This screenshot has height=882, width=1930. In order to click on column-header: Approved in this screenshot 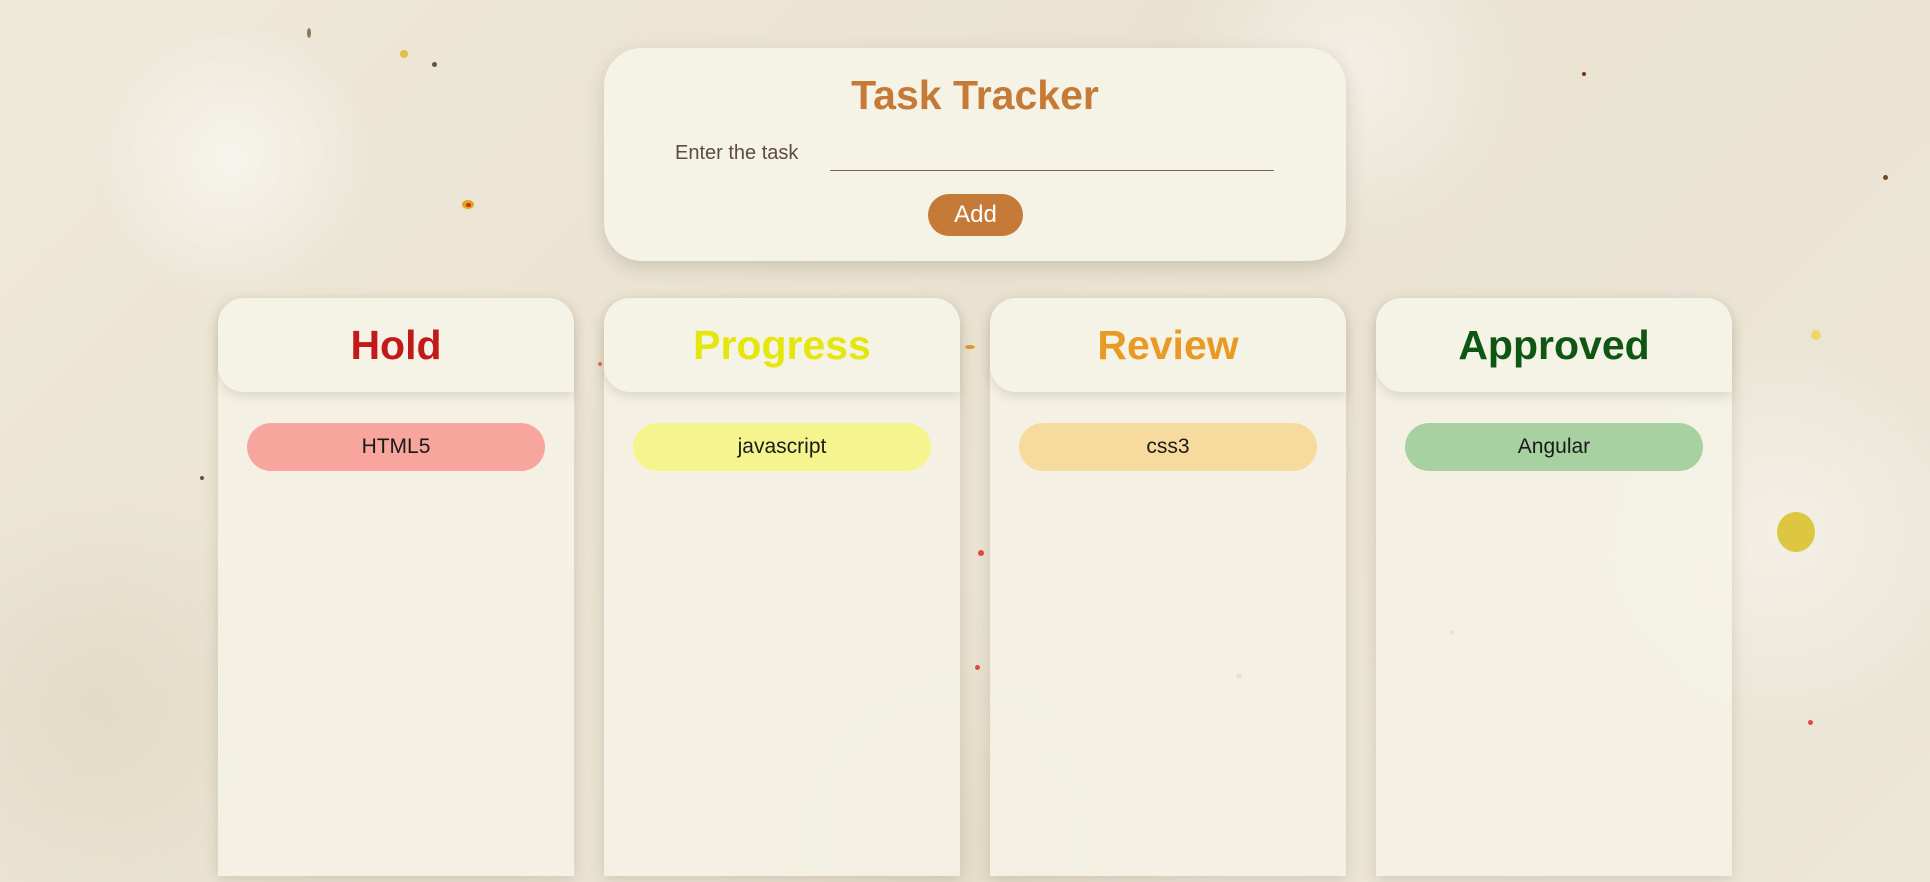, I will do `click(1554, 345)`.